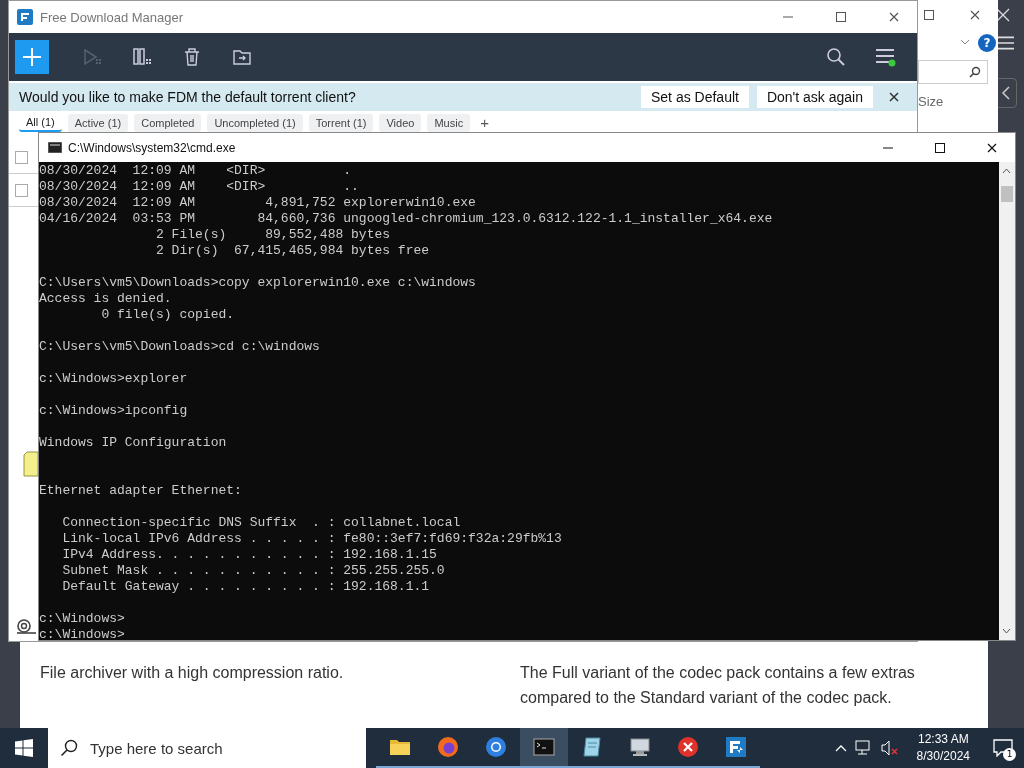  I want to click on console-text: Connection-specific DNS Suffix . : collabnet.local Link-local IPv6 Address . . . . . : fe80::3ef7:fd69:f32a:29fb%13 IPv4 Address. . . . . . . . . . . : 192.168.1.15 Subnet Mask . . . . . . . . . . . : 255.255.255.0 Default Gateway . . . . . . . . . : 192.168.1.1, so click(312, 555).